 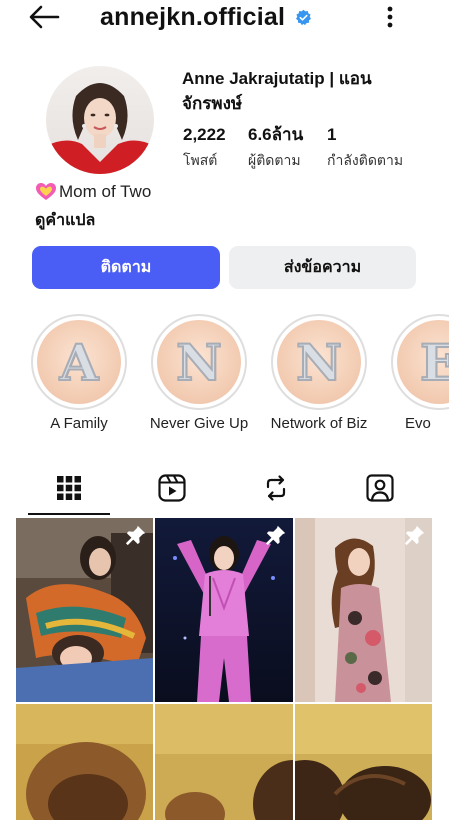 What do you see at coordinates (365, 147) in the screenshot?
I see `following-stat: 1 กำลังติดตาม` at bounding box center [365, 147].